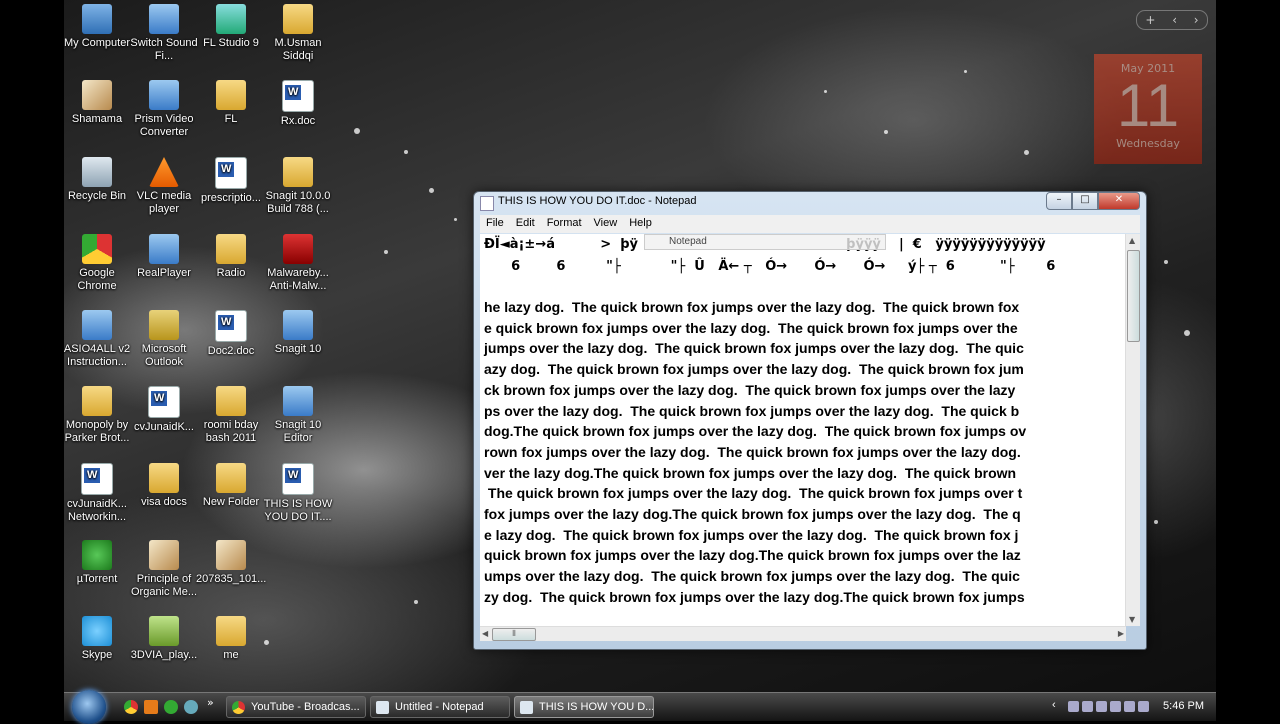 The image size is (1280, 724). I want to click on utorrent-quicklaunch-icon, so click(171, 707).